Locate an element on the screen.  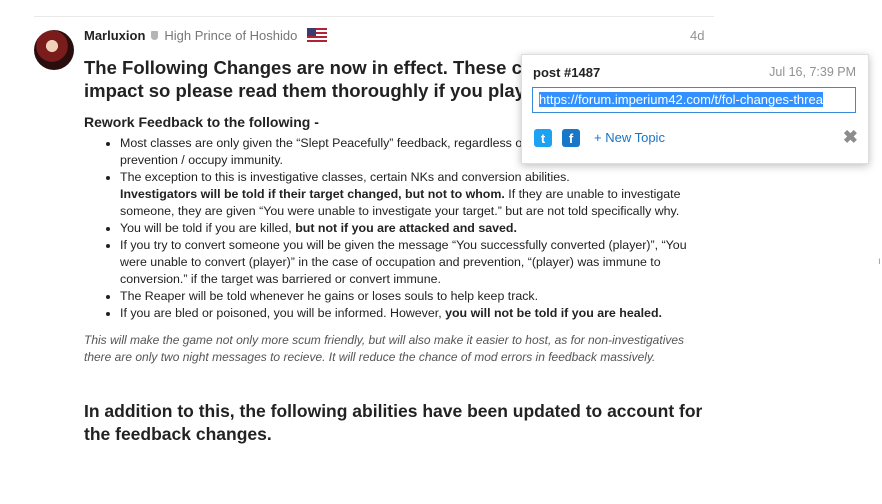
share-post-number: post #1487 is located at coordinates (567, 72).